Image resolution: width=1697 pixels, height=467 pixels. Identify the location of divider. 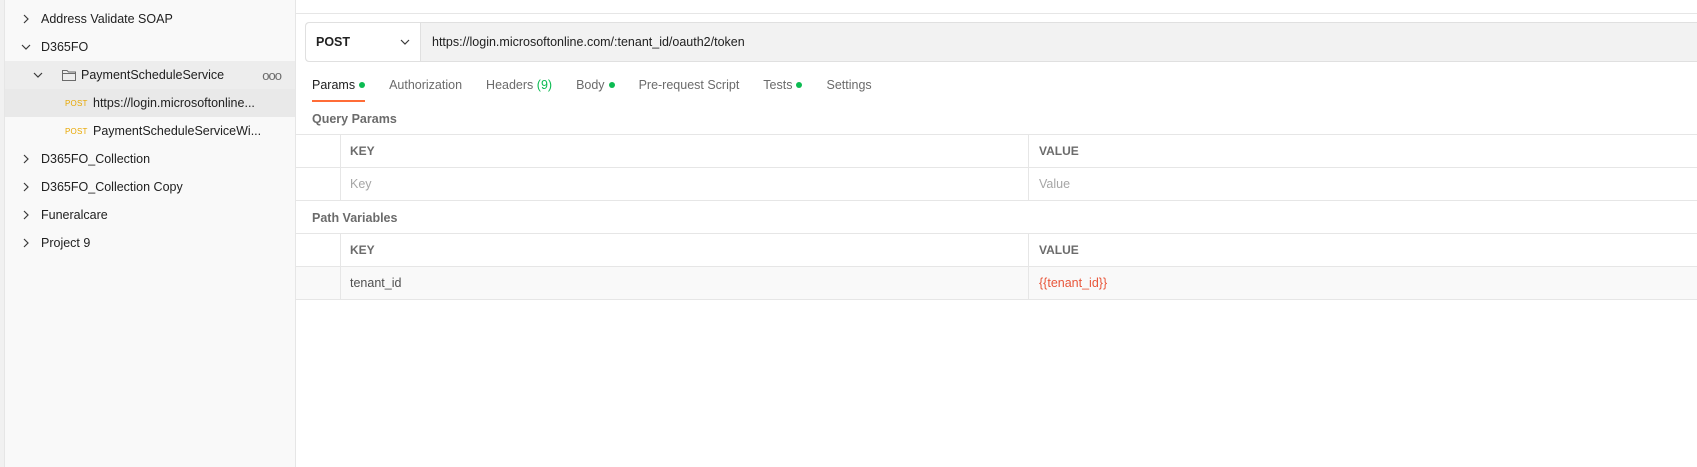
(996, 13).